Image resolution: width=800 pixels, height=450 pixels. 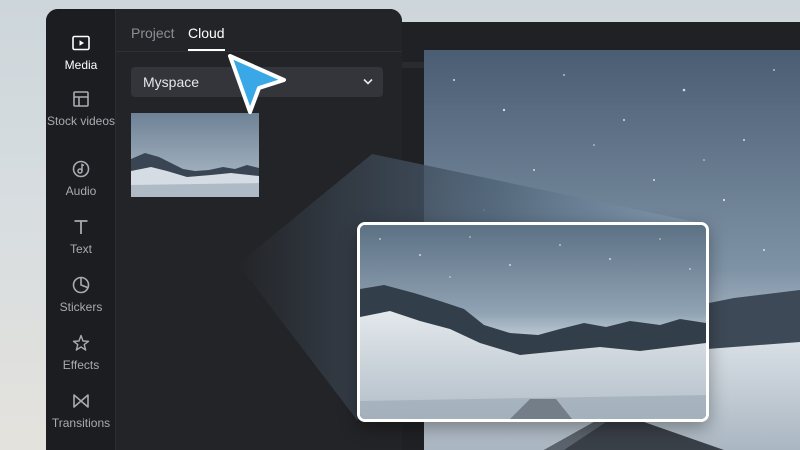 What do you see at coordinates (81, 169) in the screenshot?
I see `music-note-icon` at bounding box center [81, 169].